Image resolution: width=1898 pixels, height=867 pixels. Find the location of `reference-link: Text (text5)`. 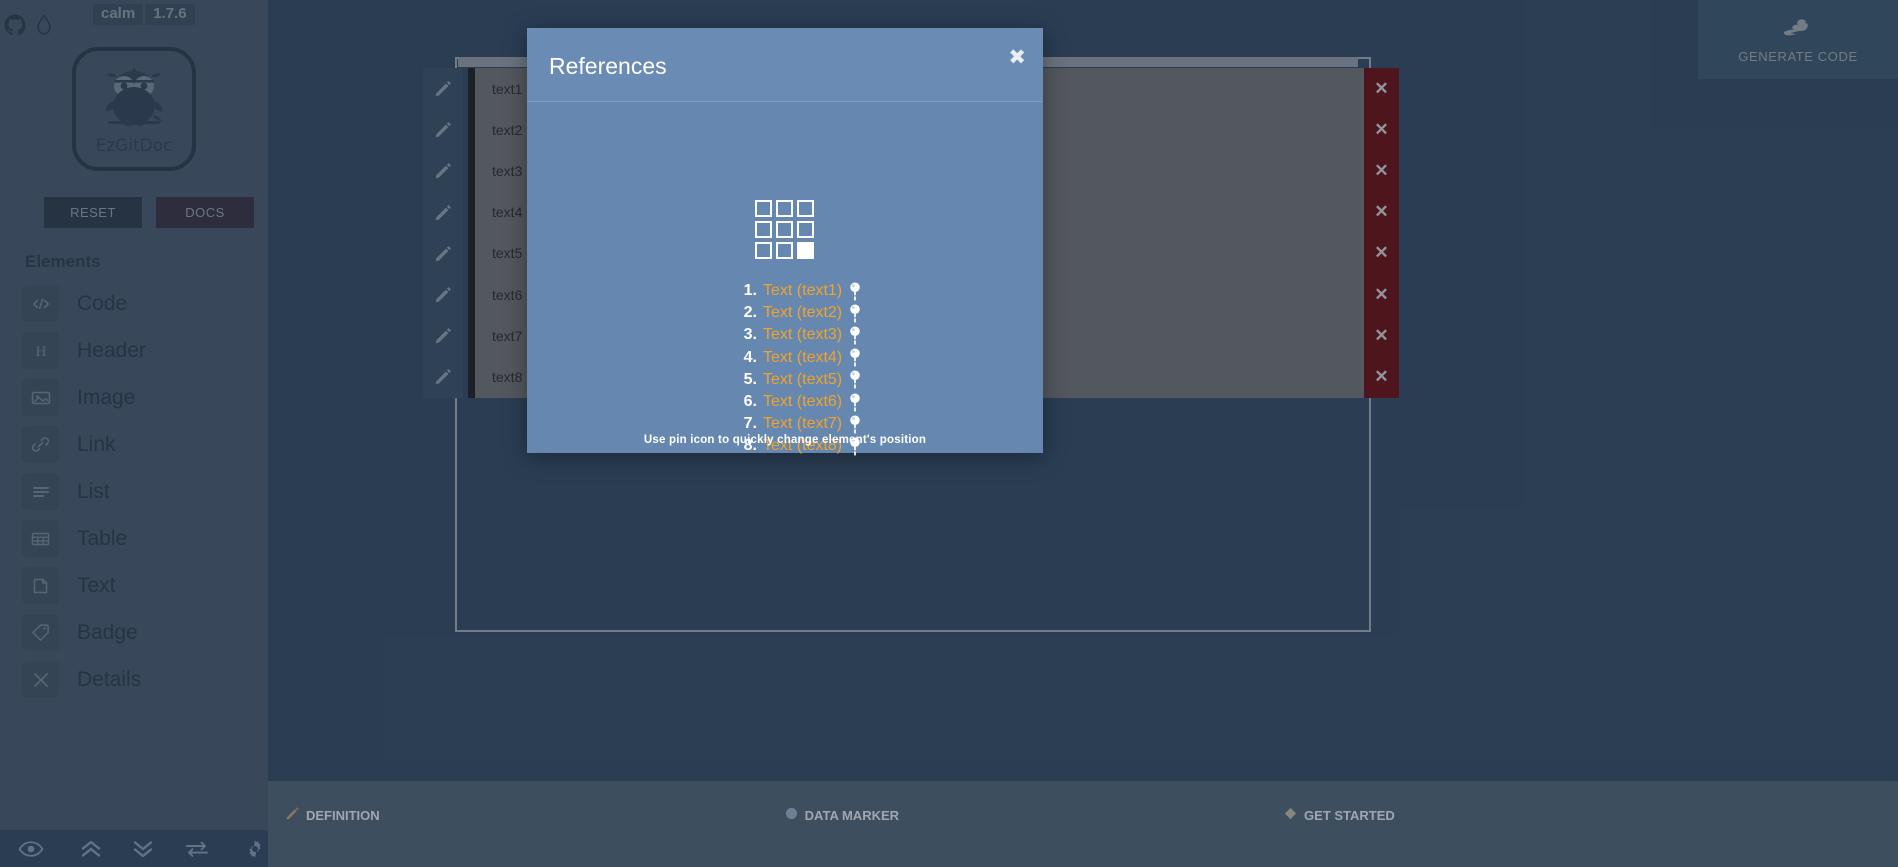

reference-link: Text (text5) is located at coordinates (802, 380).